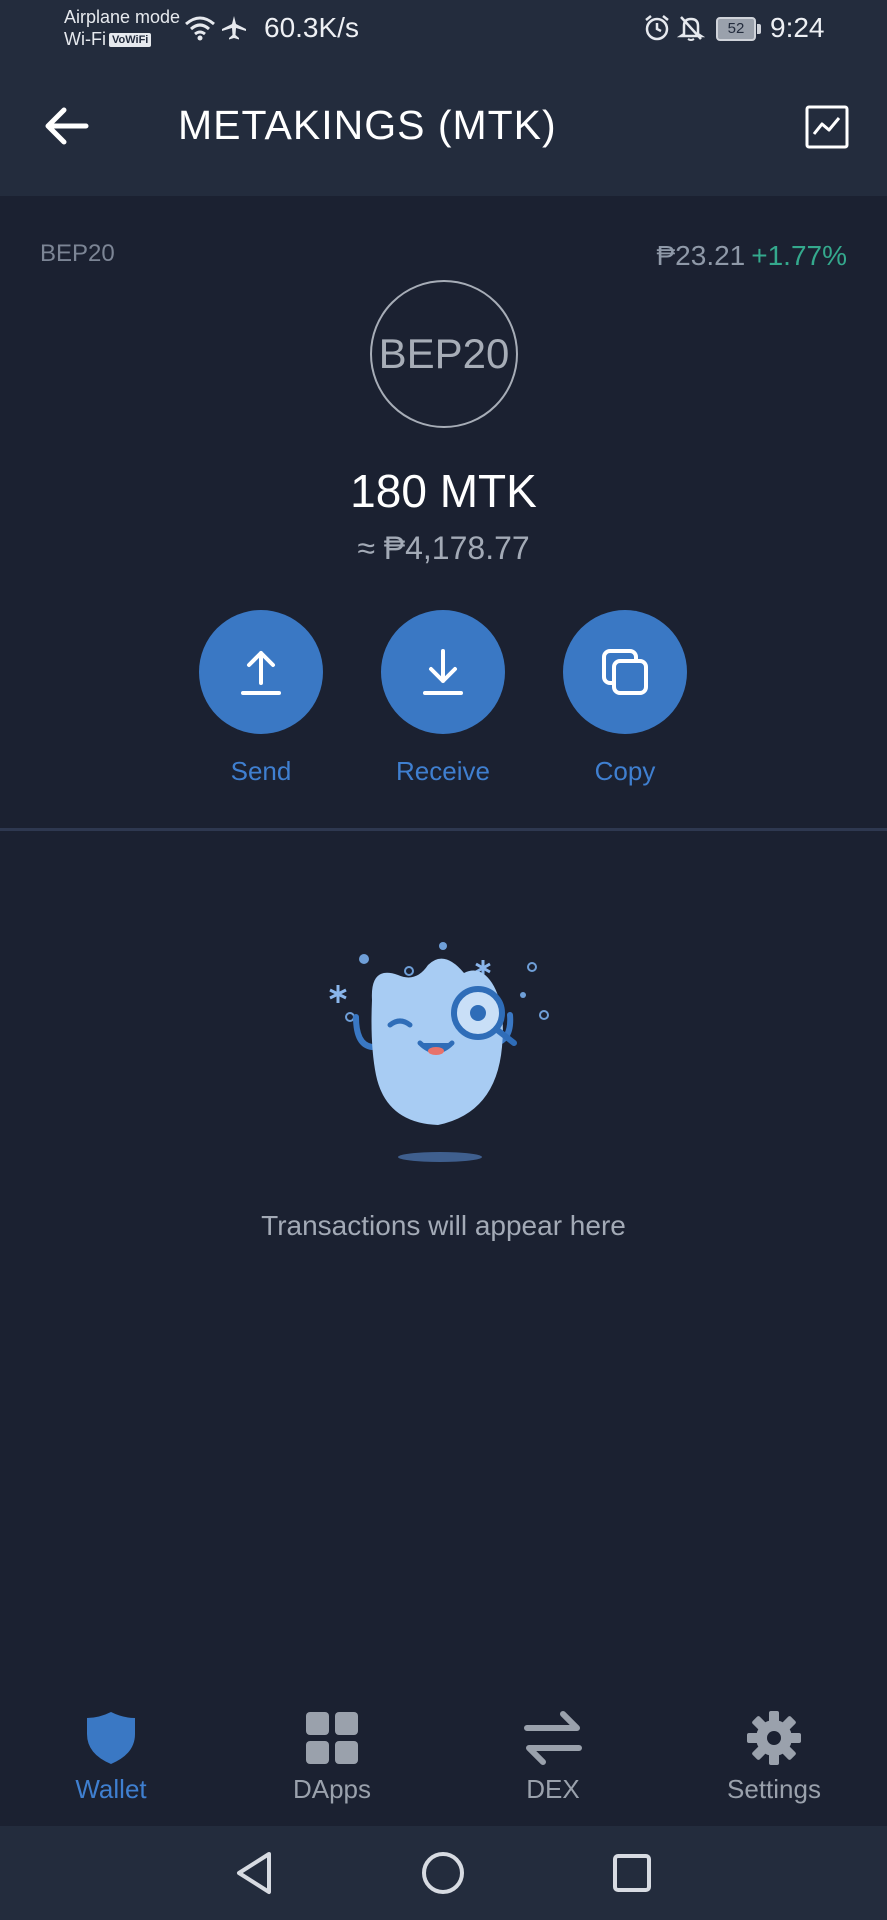 This screenshot has width=887, height=1920. Describe the element at coordinates (443, 771) in the screenshot. I see `receive-label: Receive` at that location.